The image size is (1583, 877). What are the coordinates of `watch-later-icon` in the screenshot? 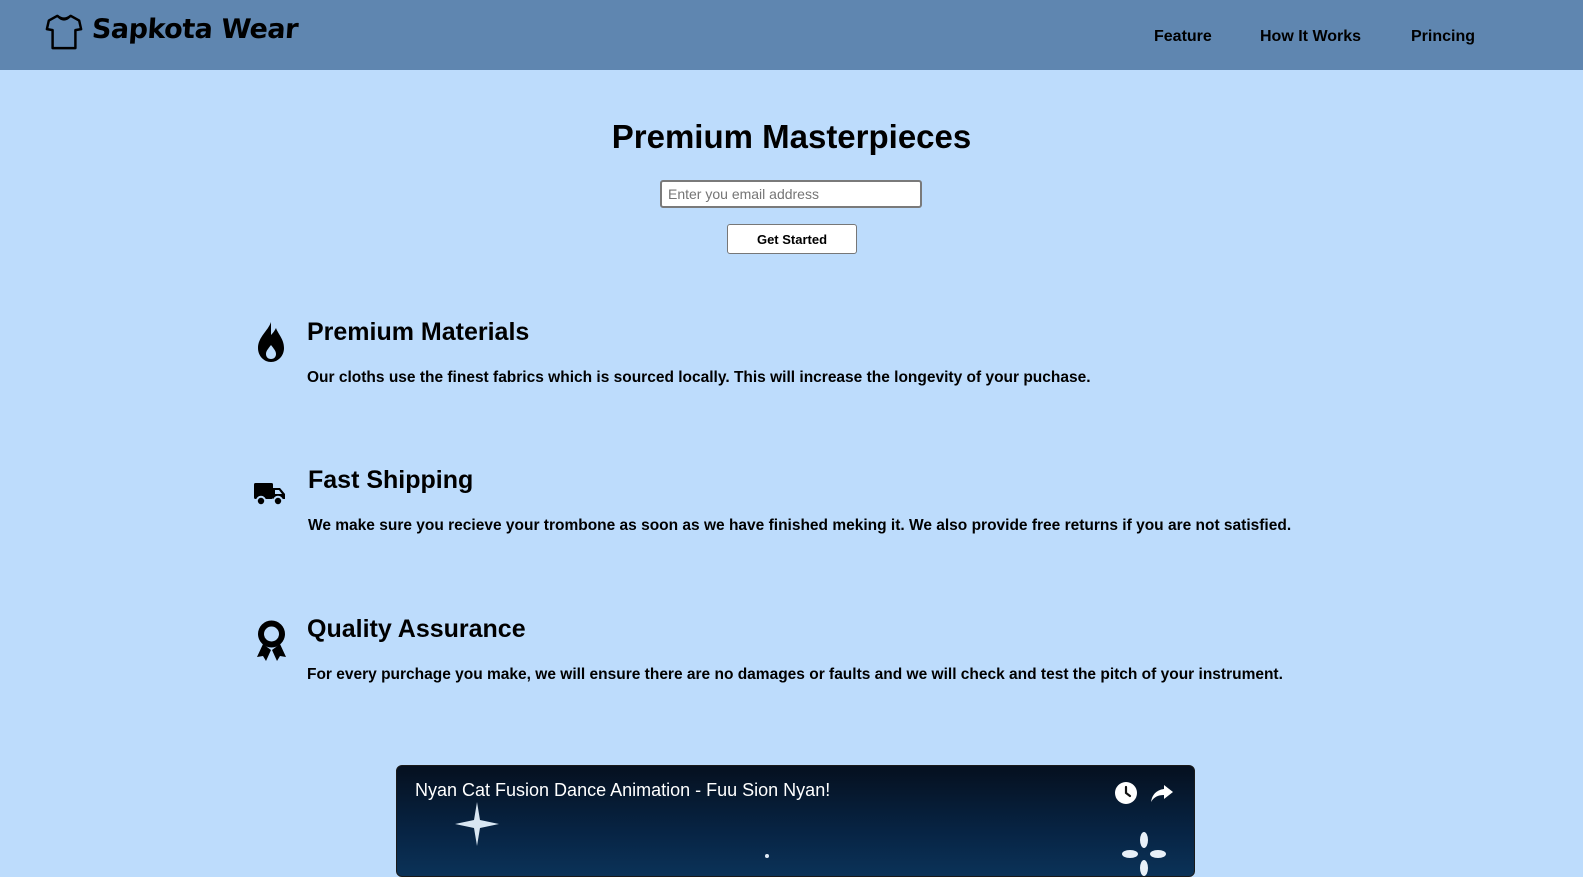 It's located at (1126, 793).